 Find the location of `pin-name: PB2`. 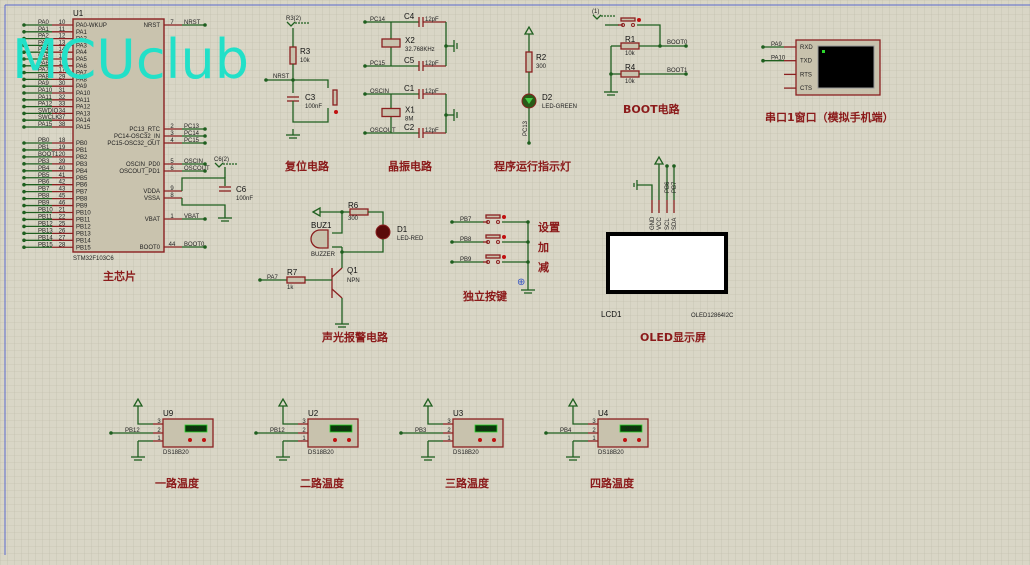

pin-name: PB2 is located at coordinates (82, 158).